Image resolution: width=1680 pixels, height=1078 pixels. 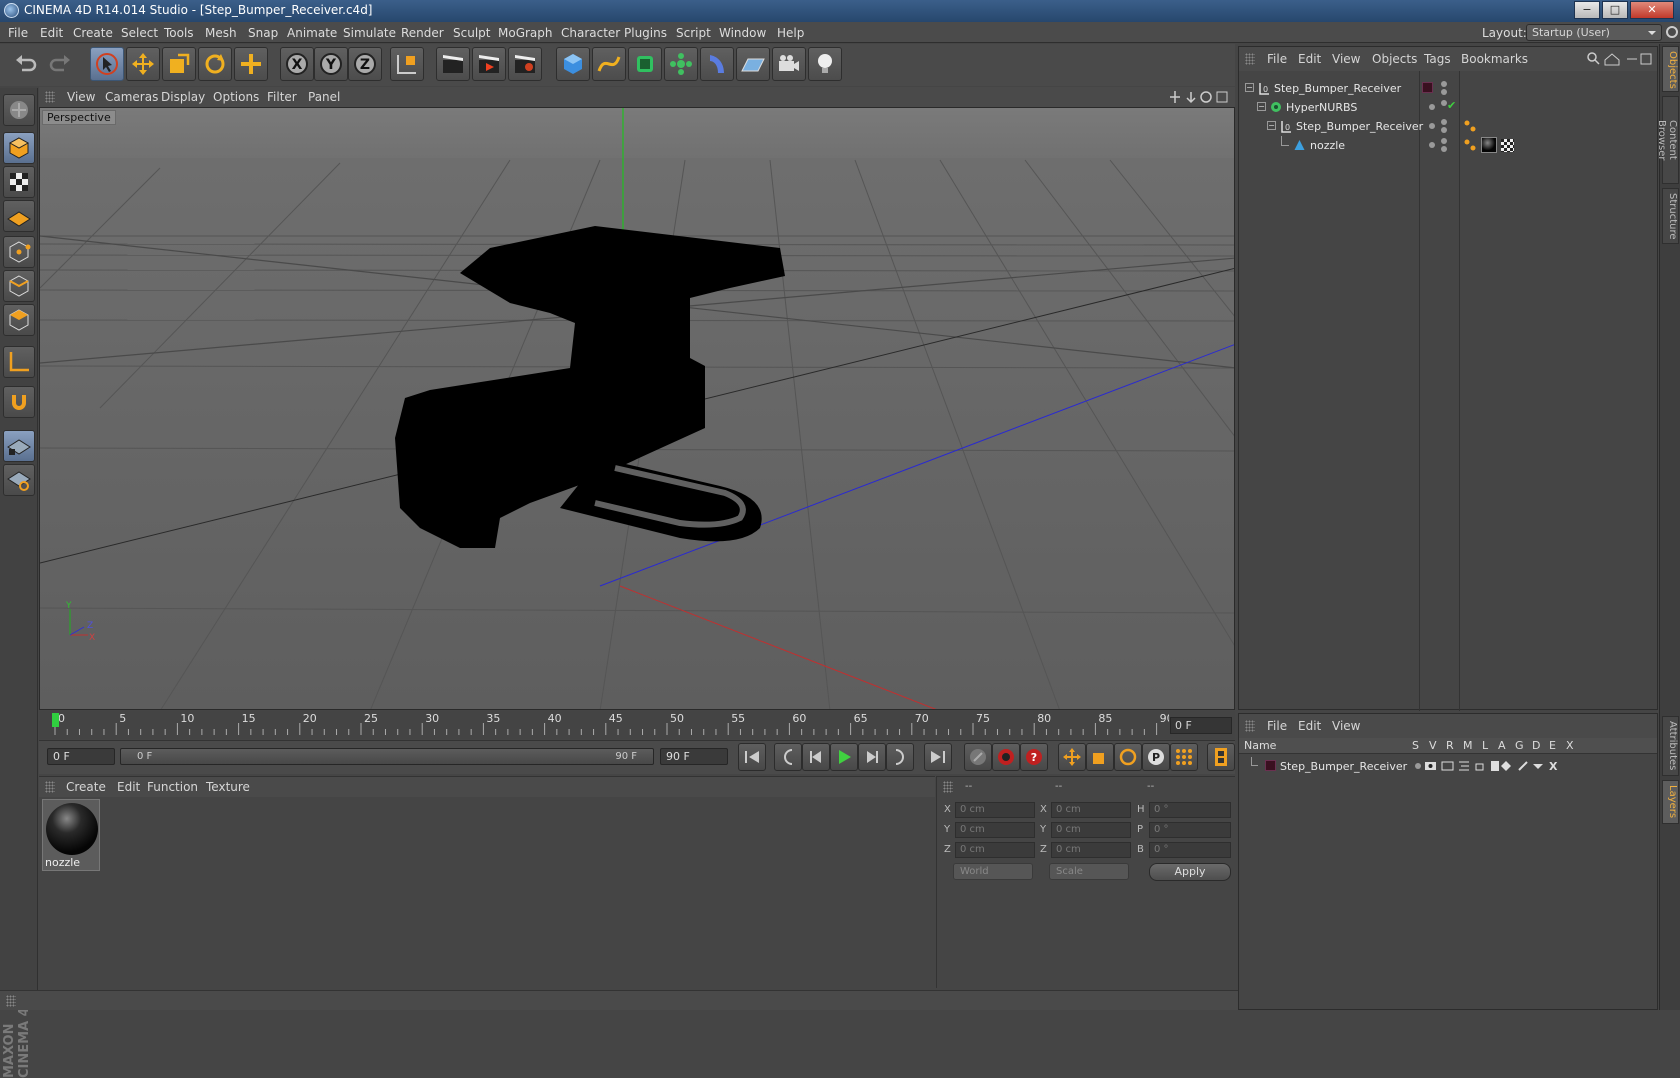 What do you see at coordinates (55, 720) in the screenshot?
I see `timeline-playhead` at bounding box center [55, 720].